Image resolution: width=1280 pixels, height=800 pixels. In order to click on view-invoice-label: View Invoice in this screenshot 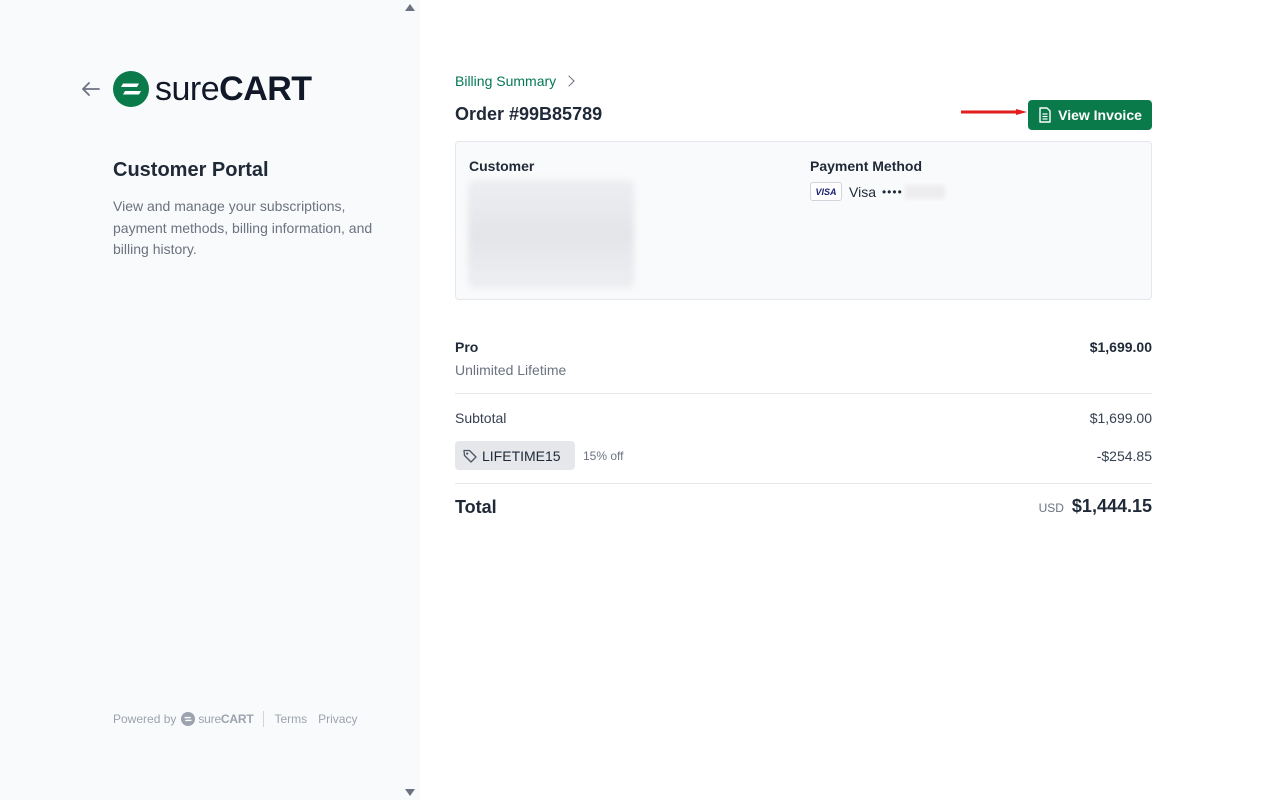, I will do `click(1100, 115)`.